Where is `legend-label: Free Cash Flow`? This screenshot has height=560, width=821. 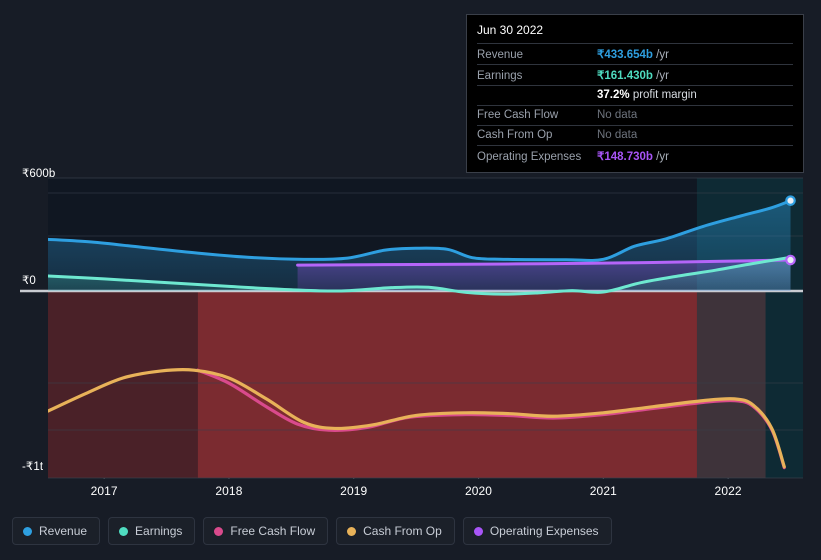 legend-label: Free Cash Flow is located at coordinates (273, 530).